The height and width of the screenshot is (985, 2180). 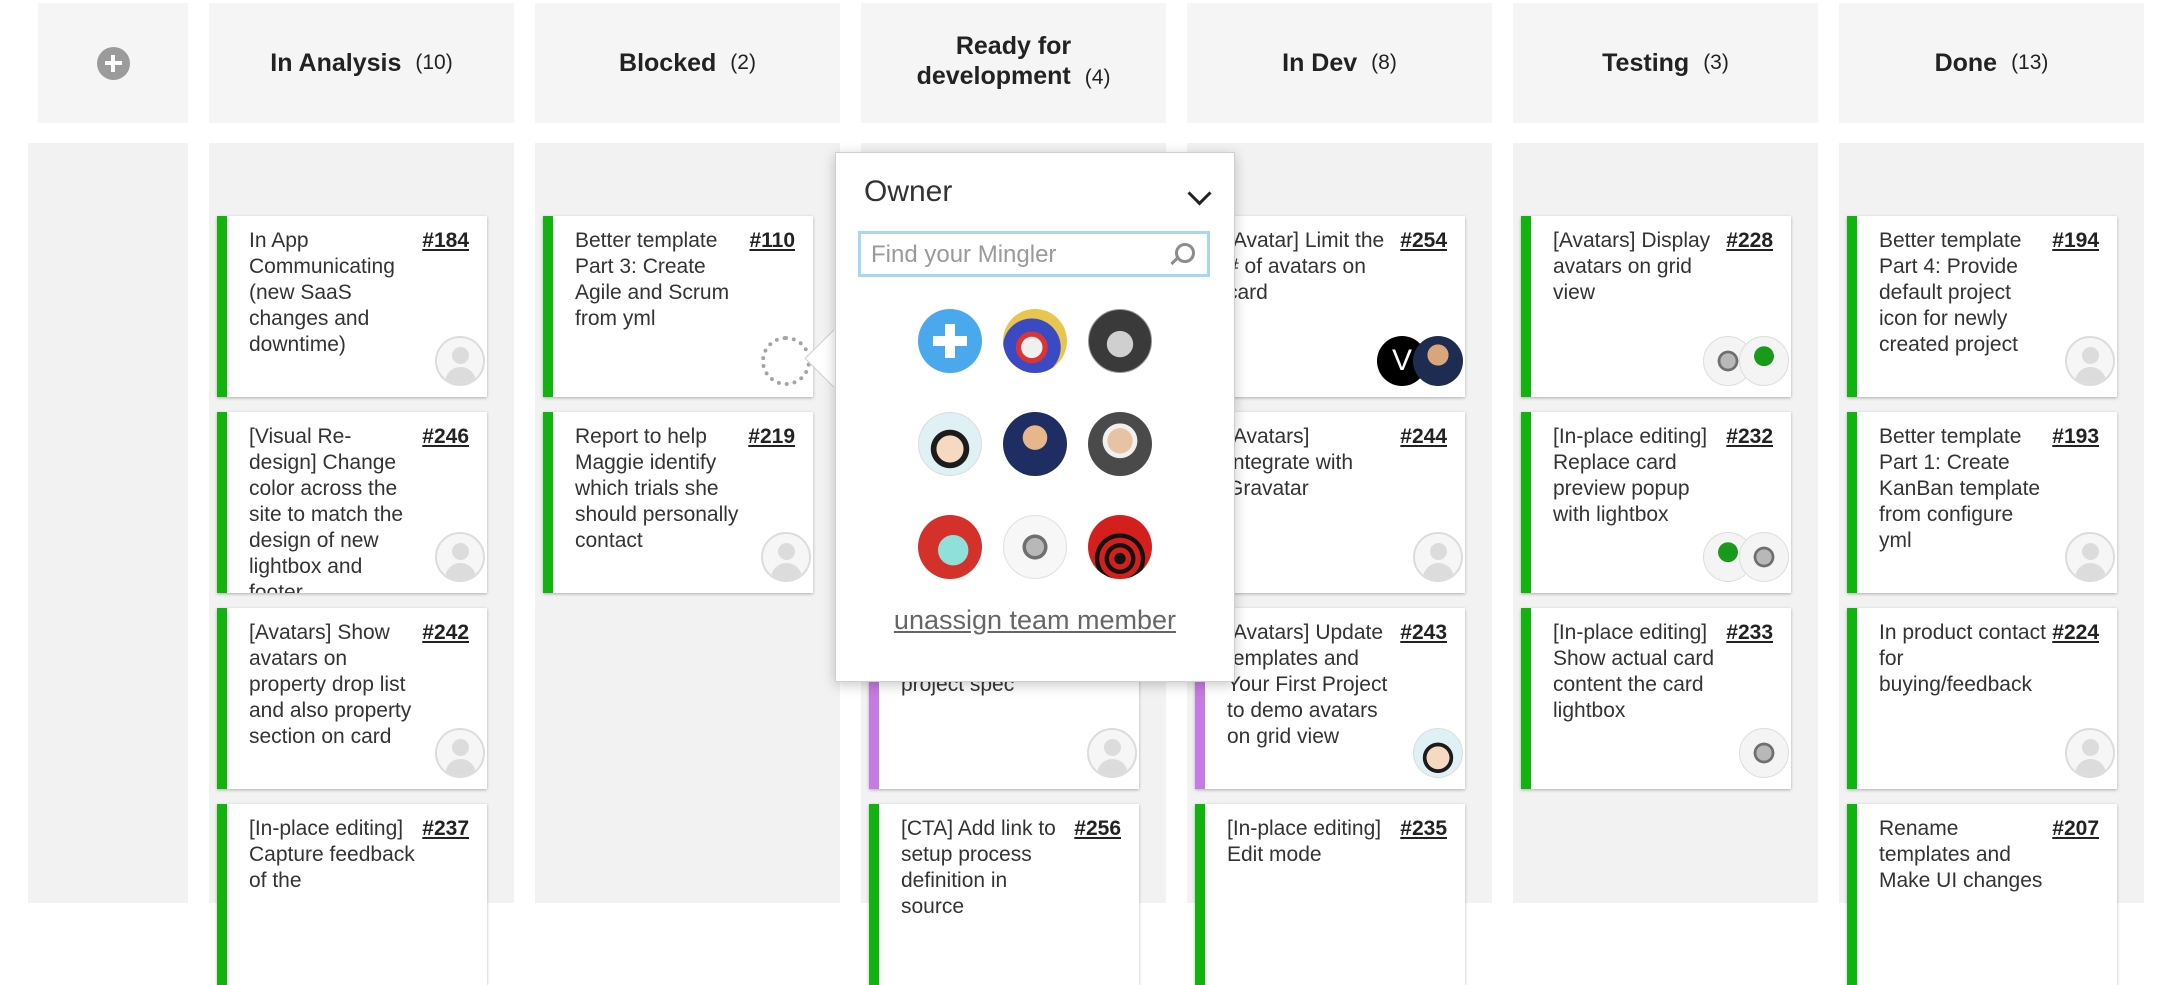 I want to click on card-number-link: #219, so click(x=771, y=437).